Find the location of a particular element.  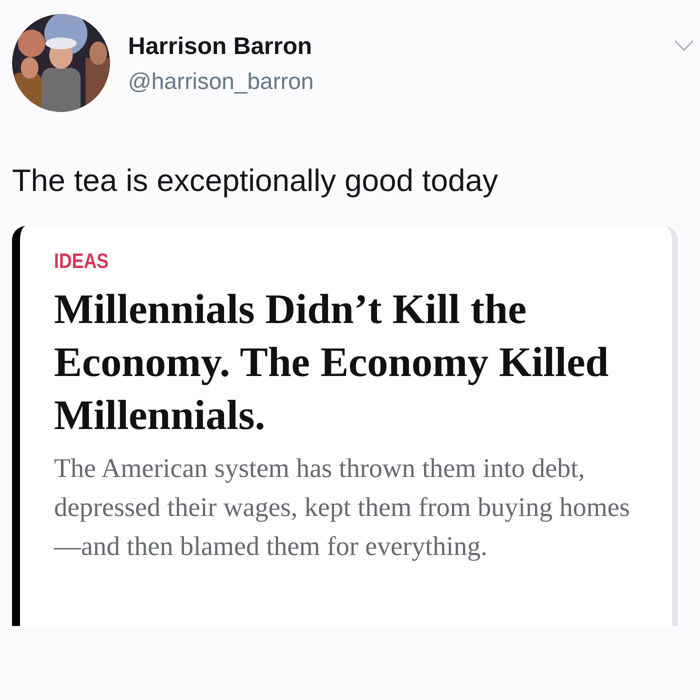

chevron-down-icon is located at coordinates (684, 46).